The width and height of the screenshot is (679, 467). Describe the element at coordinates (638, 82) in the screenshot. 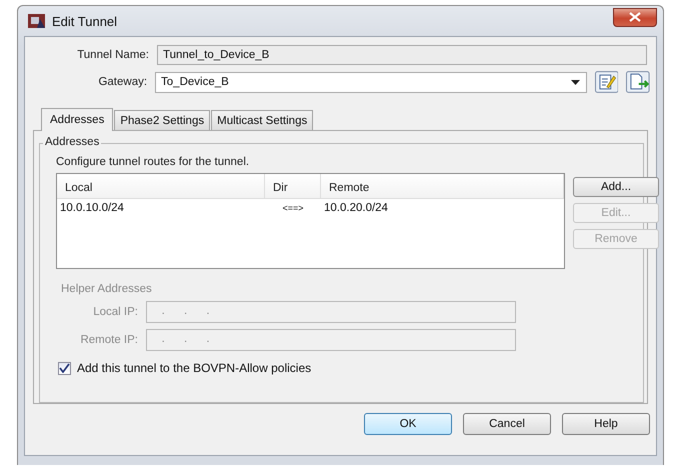

I see `new-document-icon` at that location.